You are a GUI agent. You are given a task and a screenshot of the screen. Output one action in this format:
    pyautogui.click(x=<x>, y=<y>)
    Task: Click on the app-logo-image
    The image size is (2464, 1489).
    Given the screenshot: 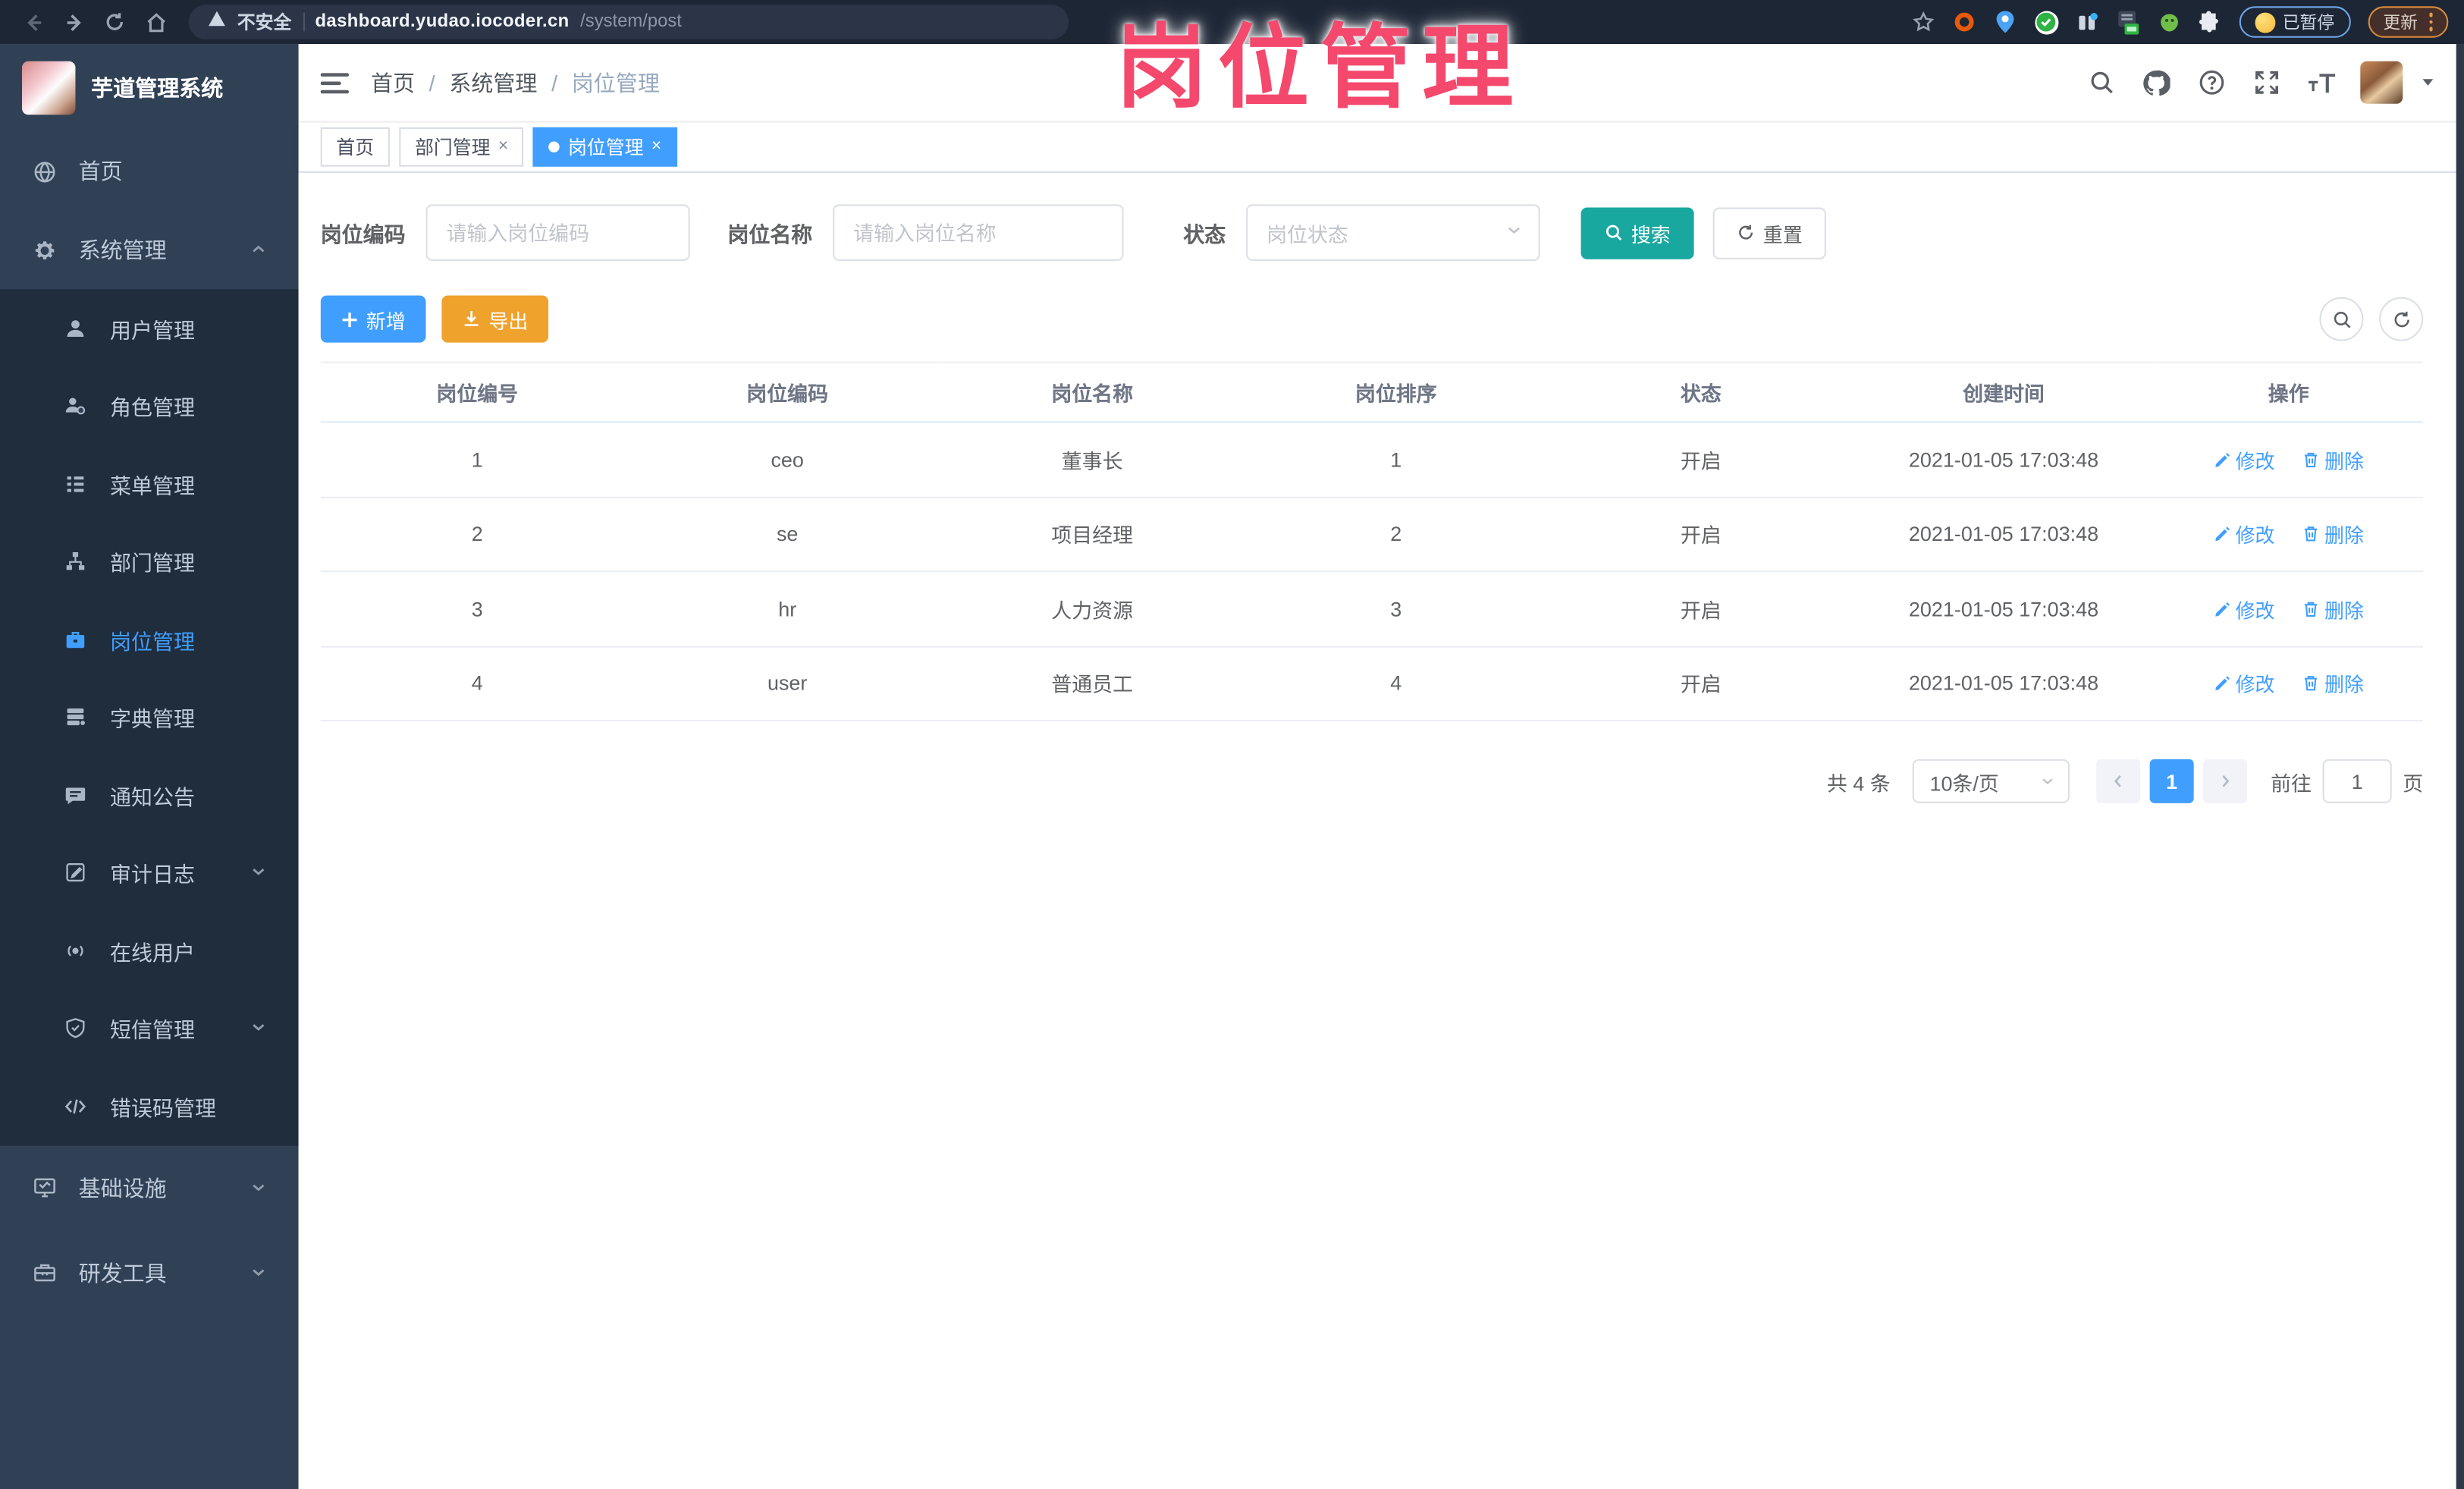 What is the action you would take?
    pyautogui.click(x=49, y=88)
    